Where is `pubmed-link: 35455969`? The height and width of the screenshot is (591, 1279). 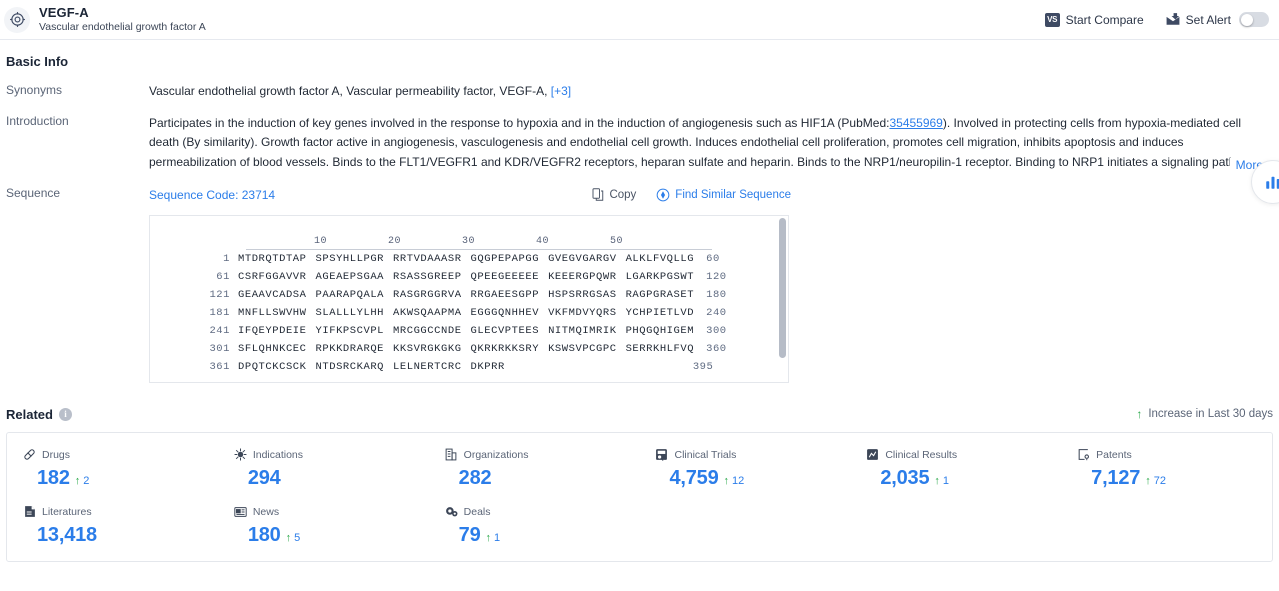 pubmed-link: 35455969 is located at coordinates (915, 123).